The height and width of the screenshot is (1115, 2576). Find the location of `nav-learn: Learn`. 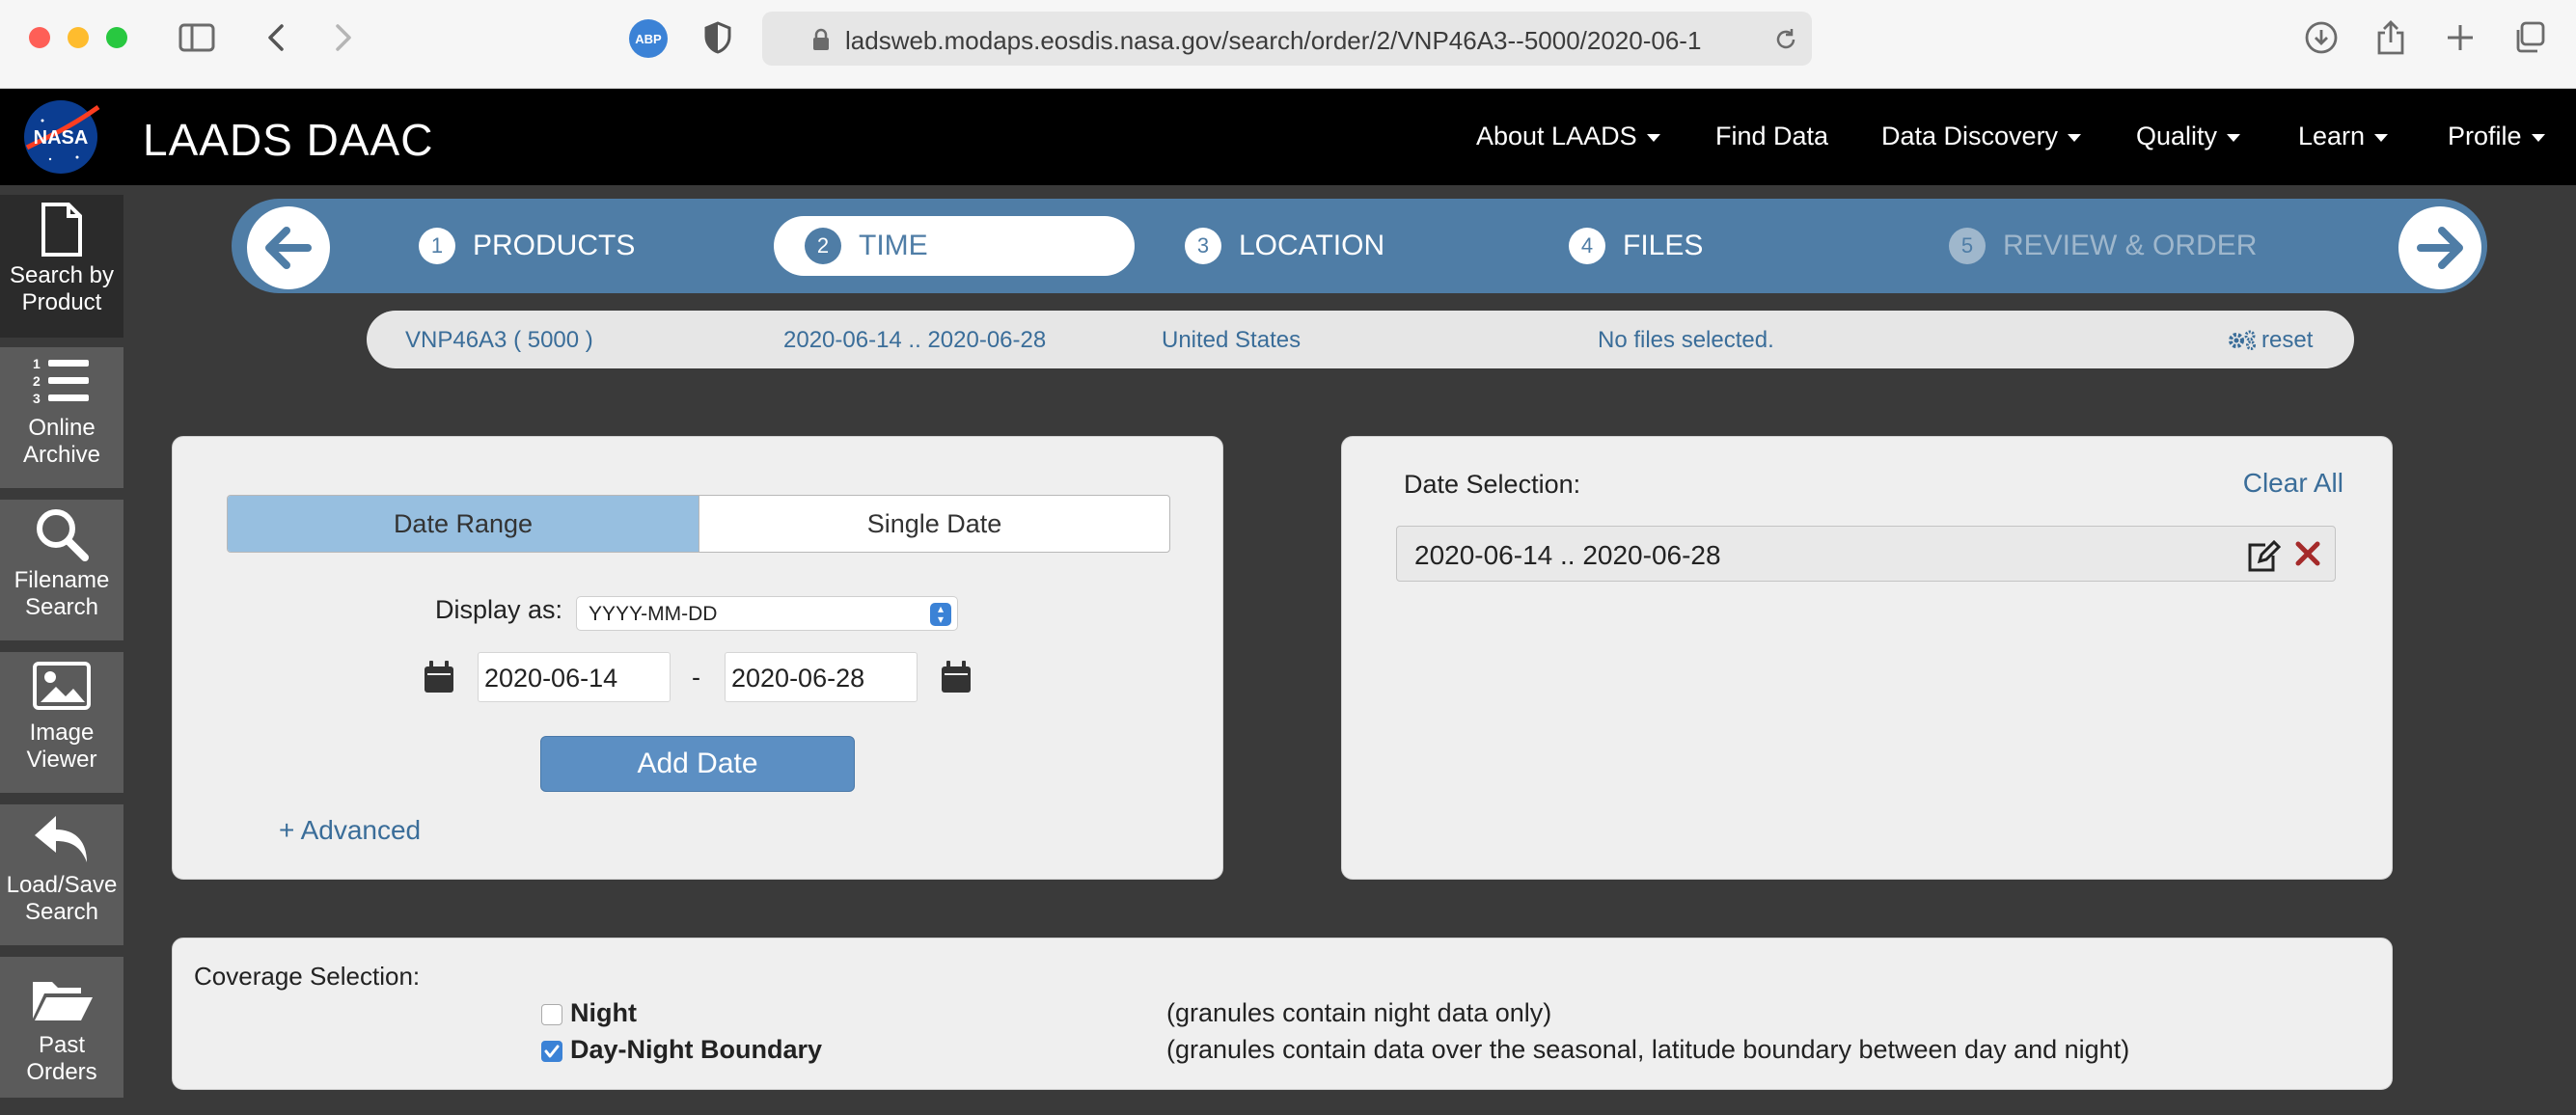

nav-learn: Learn is located at coordinates (2344, 136).